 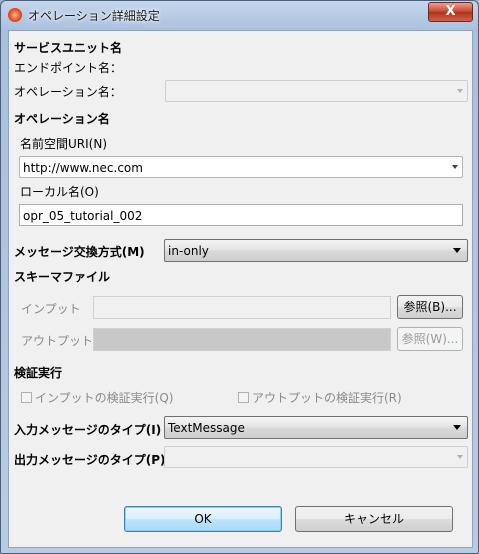 What do you see at coordinates (206, 428) in the screenshot?
I see `input-msg-type-value: TextMessage` at bounding box center [206, 428].